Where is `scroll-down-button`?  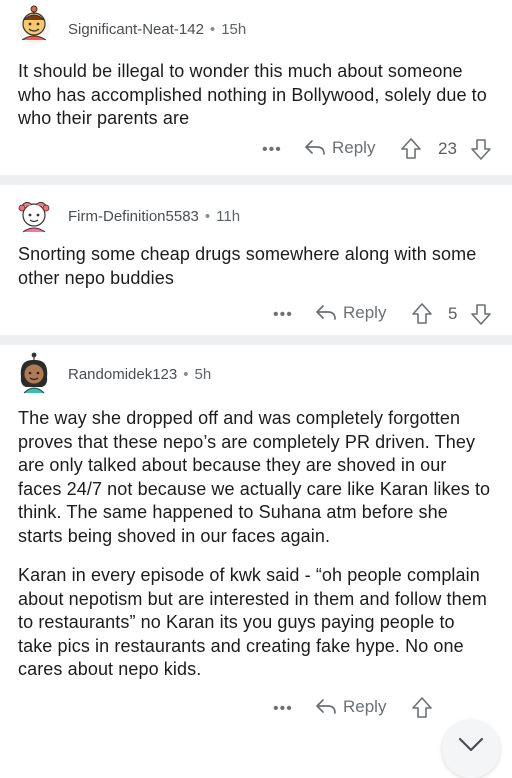
scroll-down-button is located at coordinates (471, 749).